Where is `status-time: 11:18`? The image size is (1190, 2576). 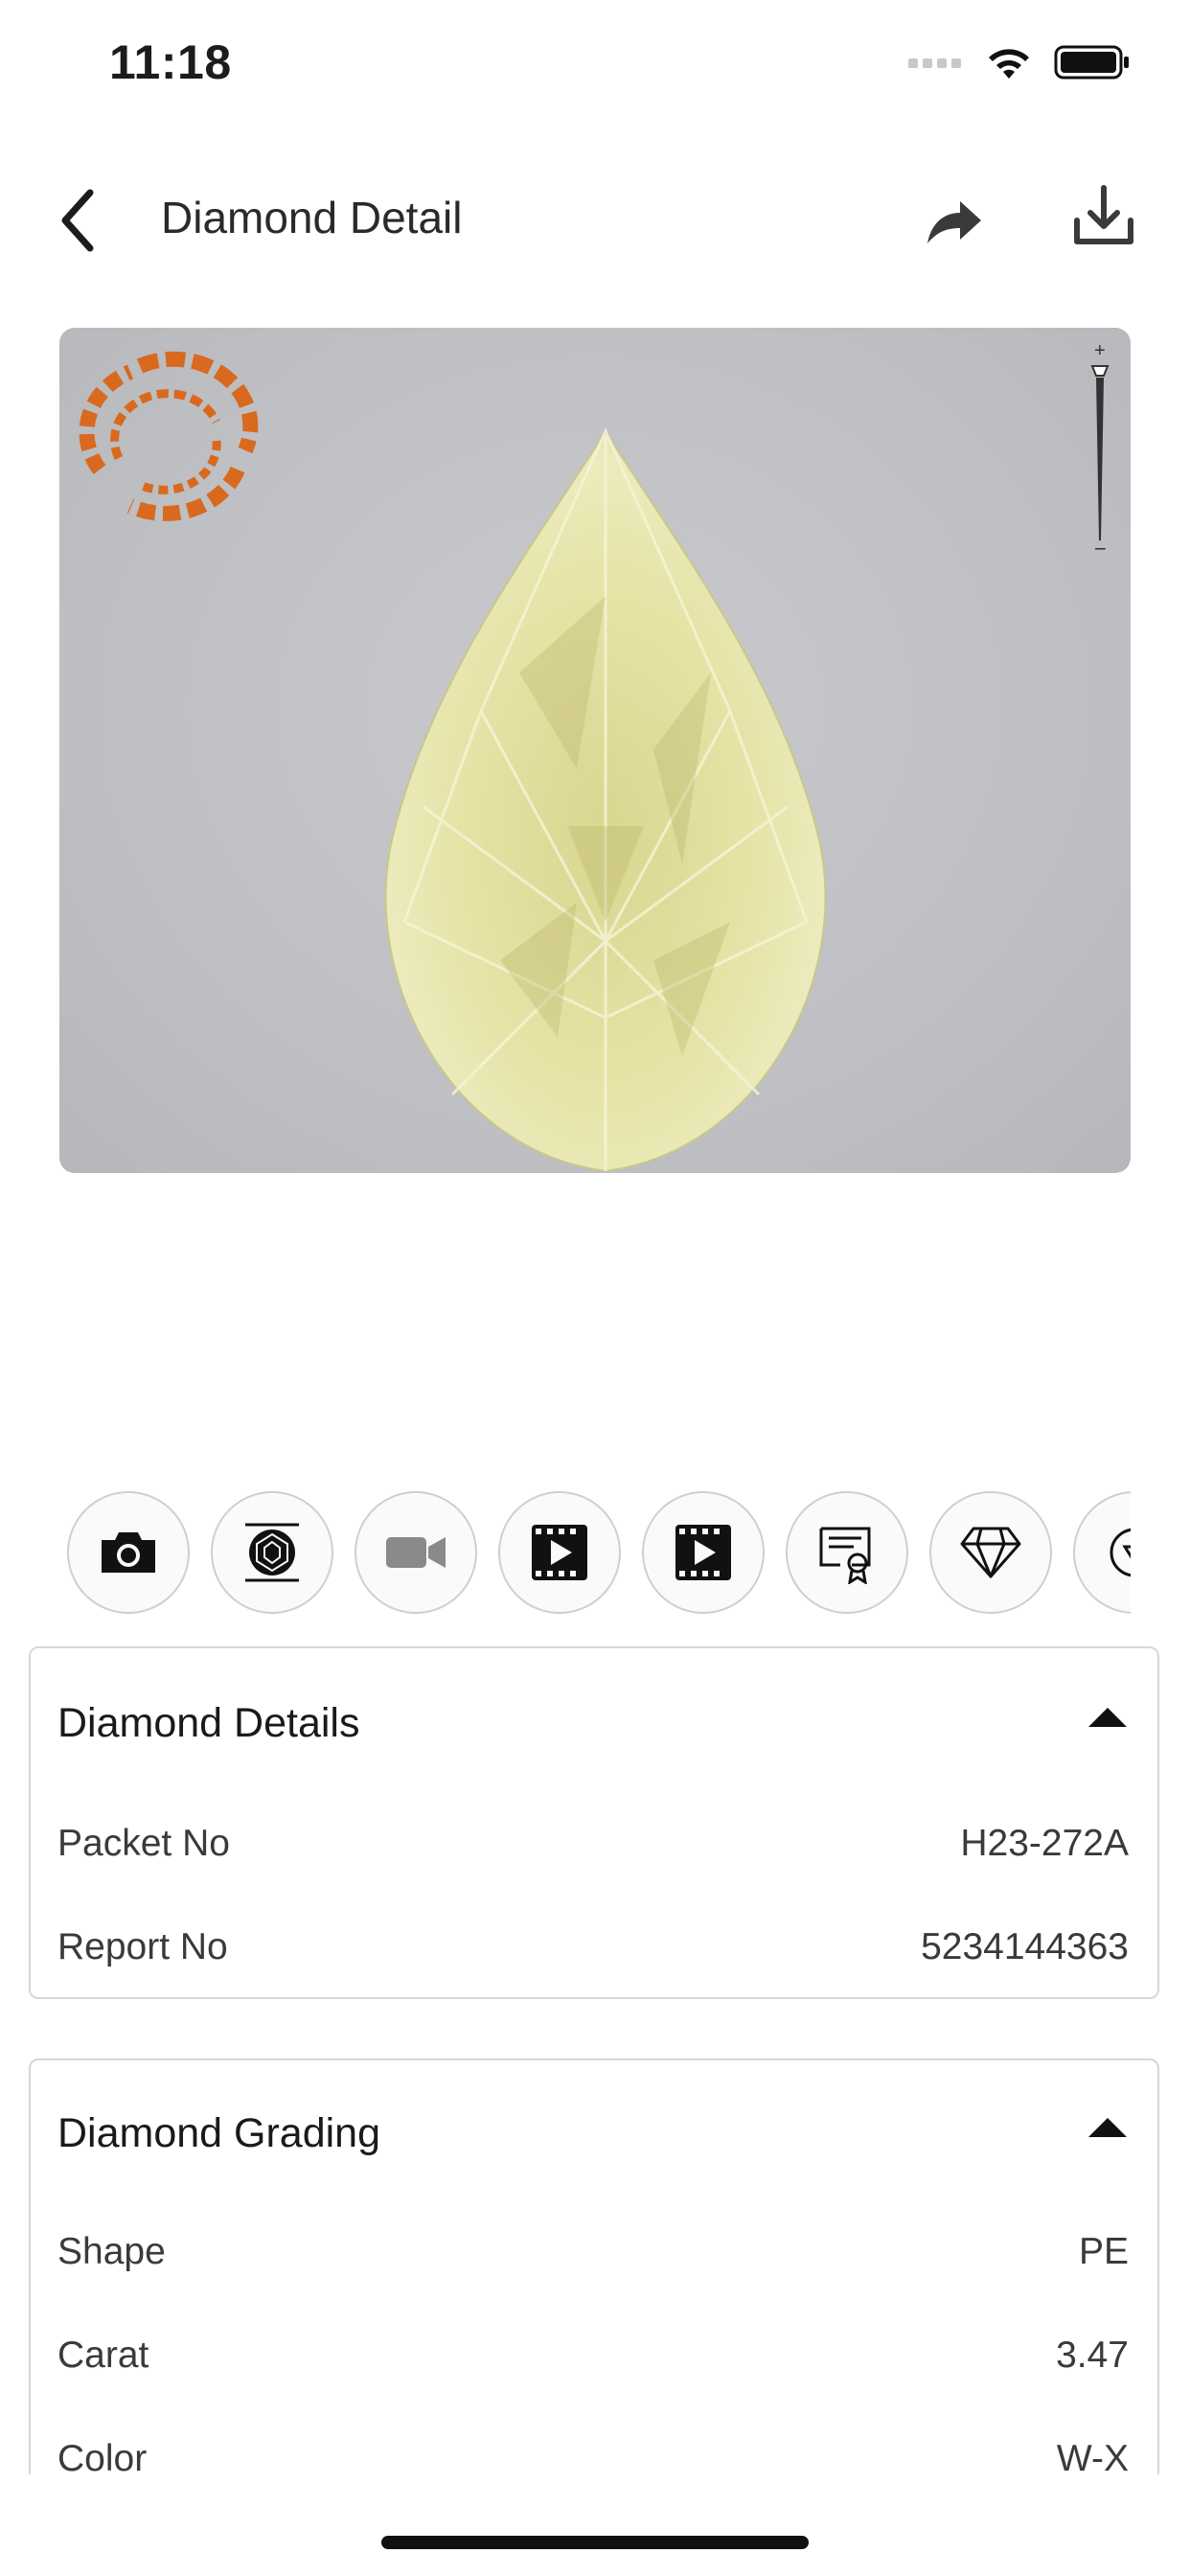 status-time: 11:18 is located at coordinates (171, 62).